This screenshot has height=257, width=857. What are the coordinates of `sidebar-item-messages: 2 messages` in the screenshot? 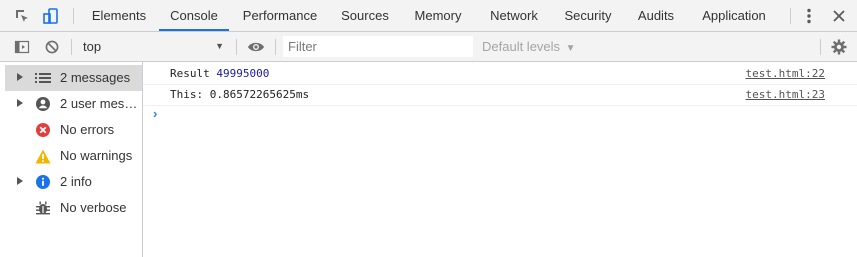 It's located at (73, 78).